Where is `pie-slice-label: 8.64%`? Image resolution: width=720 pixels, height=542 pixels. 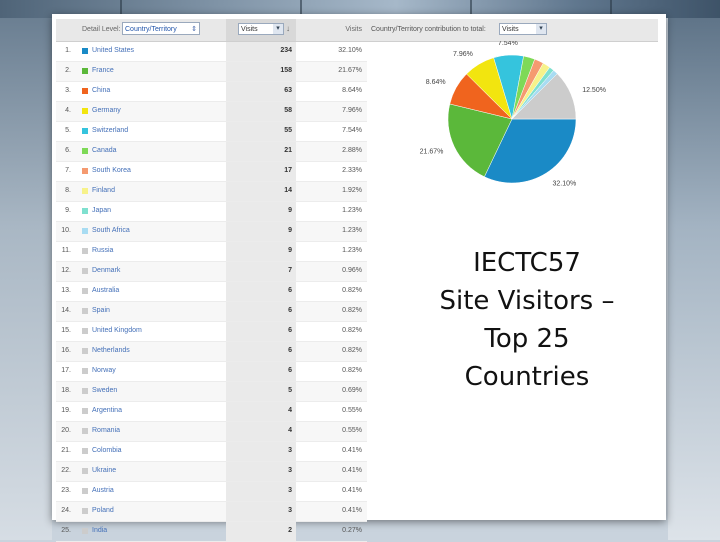 pie-slice-label: 8.64% is located at coordinates (436, 82).